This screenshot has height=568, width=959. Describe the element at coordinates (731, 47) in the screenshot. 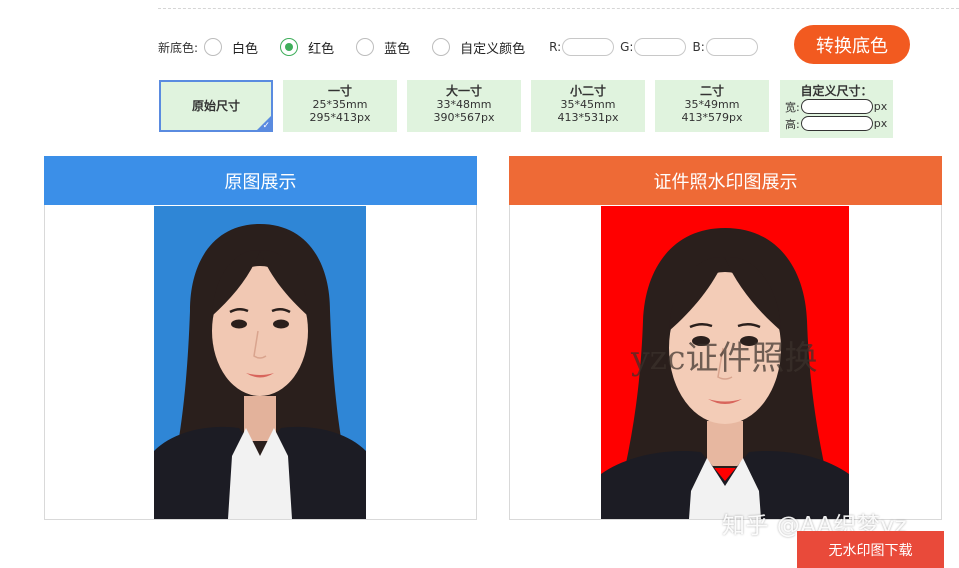

I see `b-input` at that location.